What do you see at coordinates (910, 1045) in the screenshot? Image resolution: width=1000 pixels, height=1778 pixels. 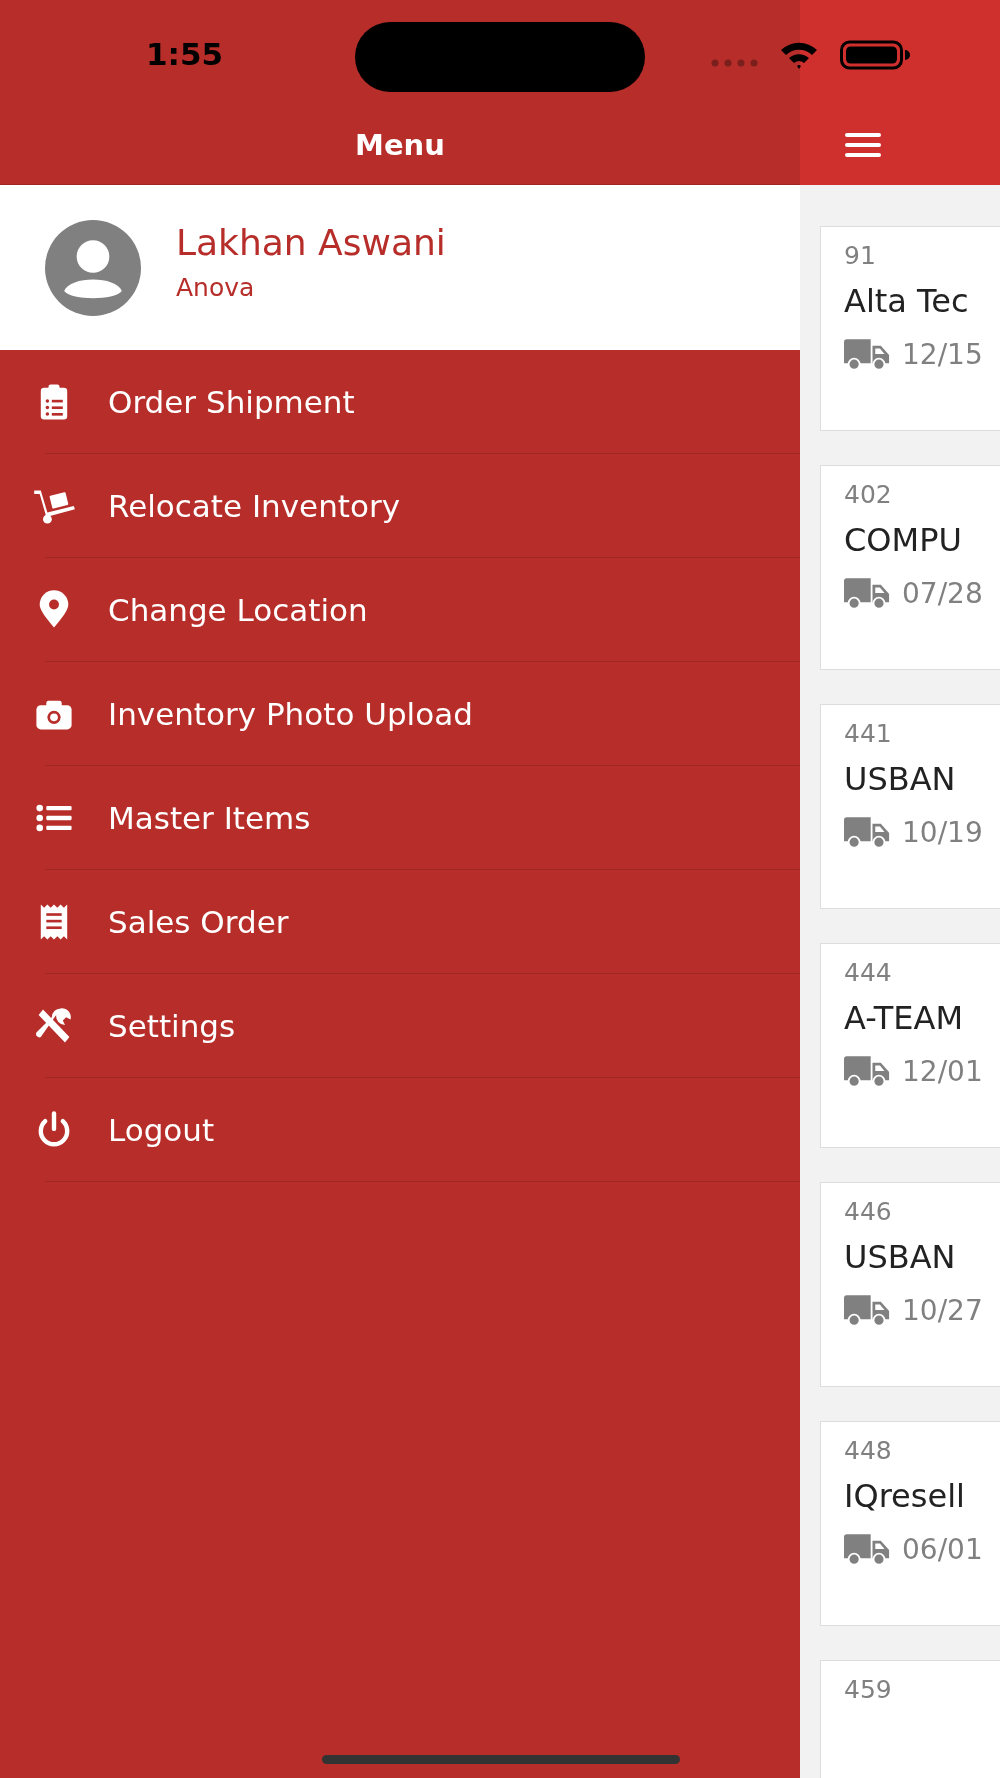 I see `order-card: 444 A-TEAM 12/01` at bounding box center [910, 1045].